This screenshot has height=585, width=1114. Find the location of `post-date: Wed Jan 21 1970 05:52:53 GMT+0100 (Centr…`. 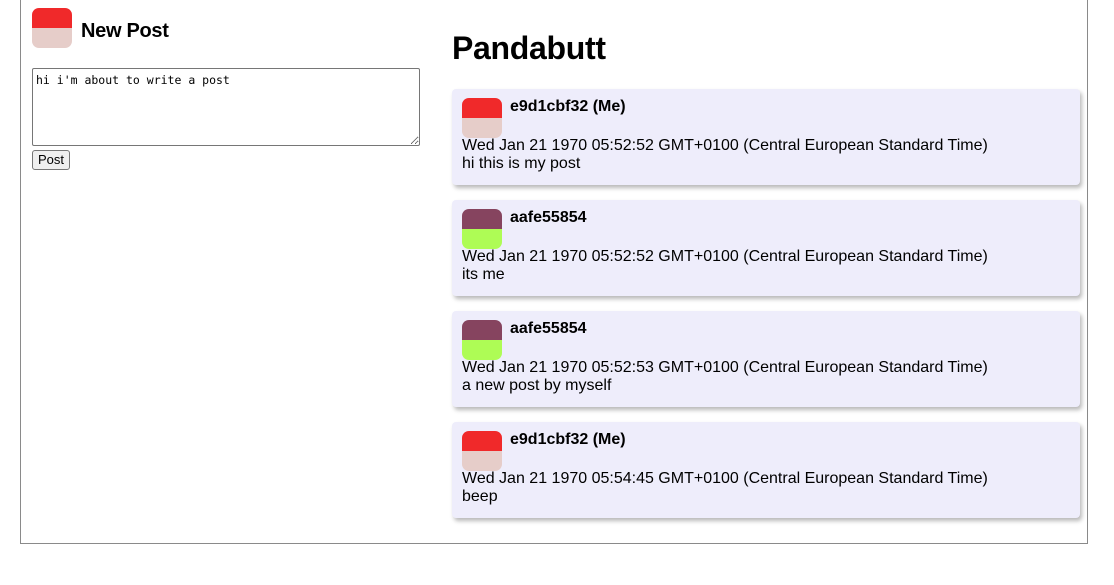

post-date: Wed Jan 21 1970 05:52:53 GMT+0100 (Centr… is located at coordinates (725, 367).